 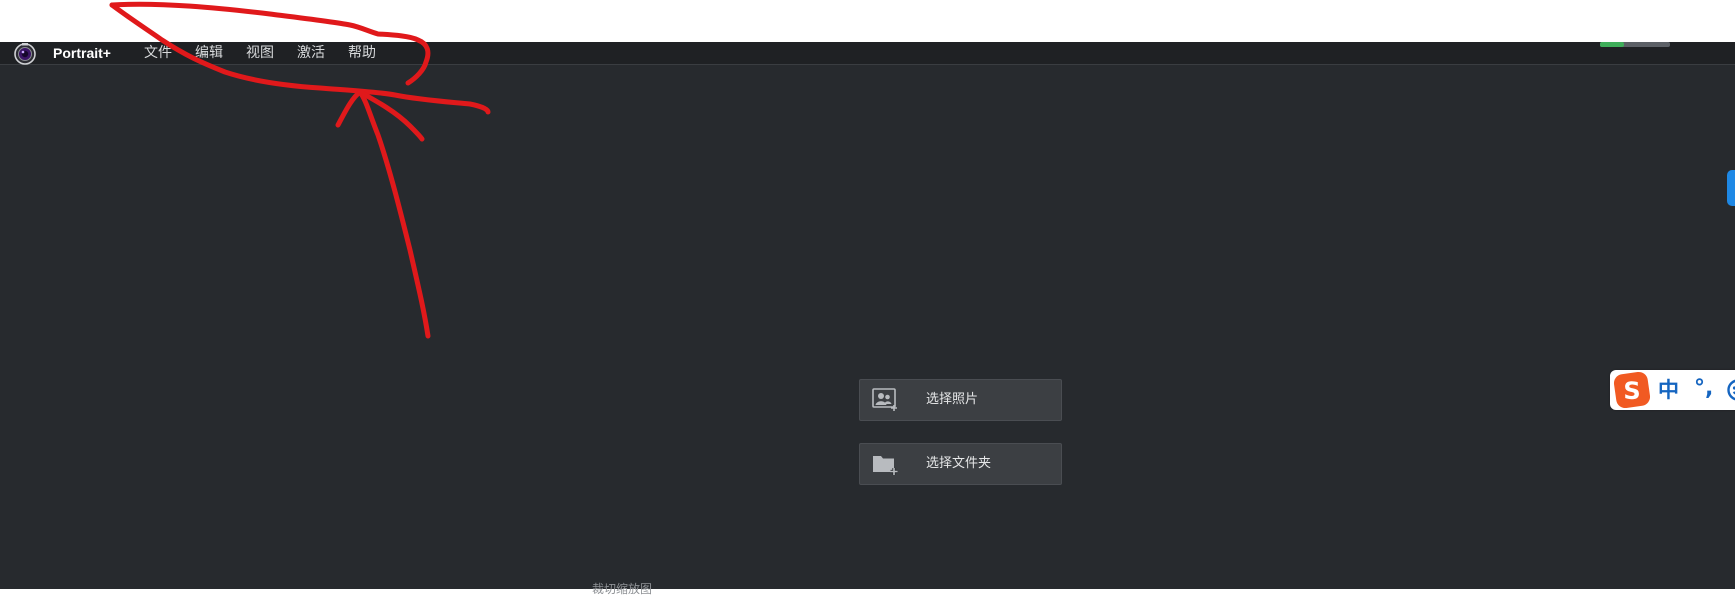 What do you see at coordinates (622, 589) in the screenshot?
I see `bottom-hint-text: 裁切缩放图` at bounding box center [622, 589].